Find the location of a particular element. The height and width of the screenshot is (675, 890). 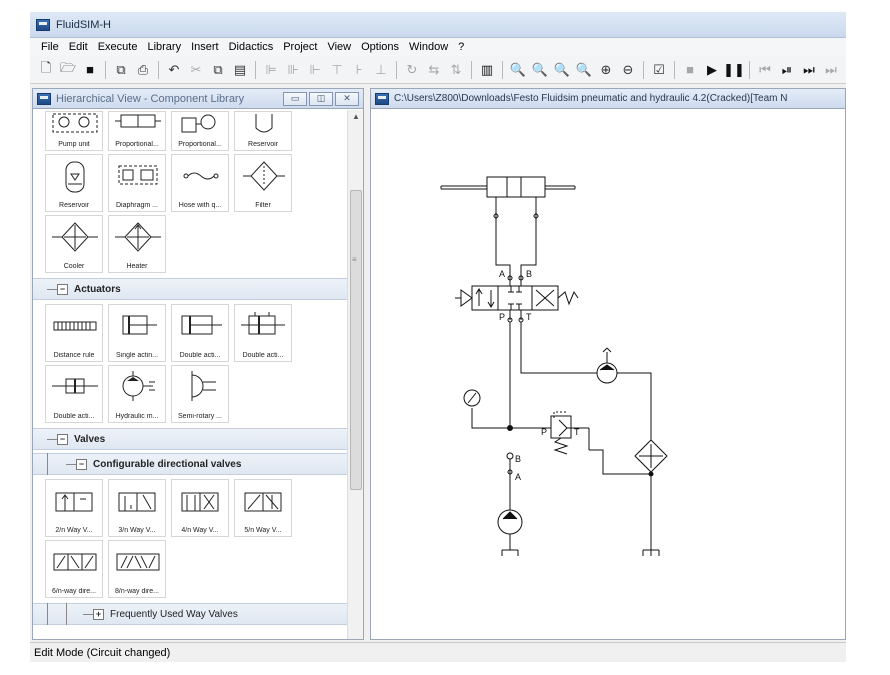

pressure-relief-valve is located at coordinates (570, 433).